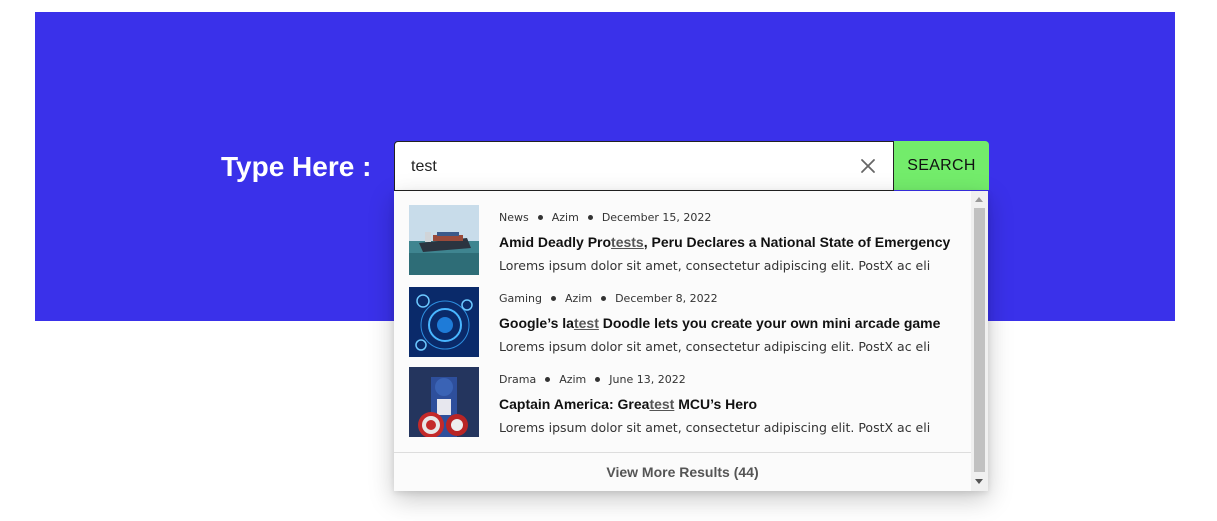  Describe the element at coordinates (520, 298) in the screenshot. I see `result-category: Gaming` at that location.